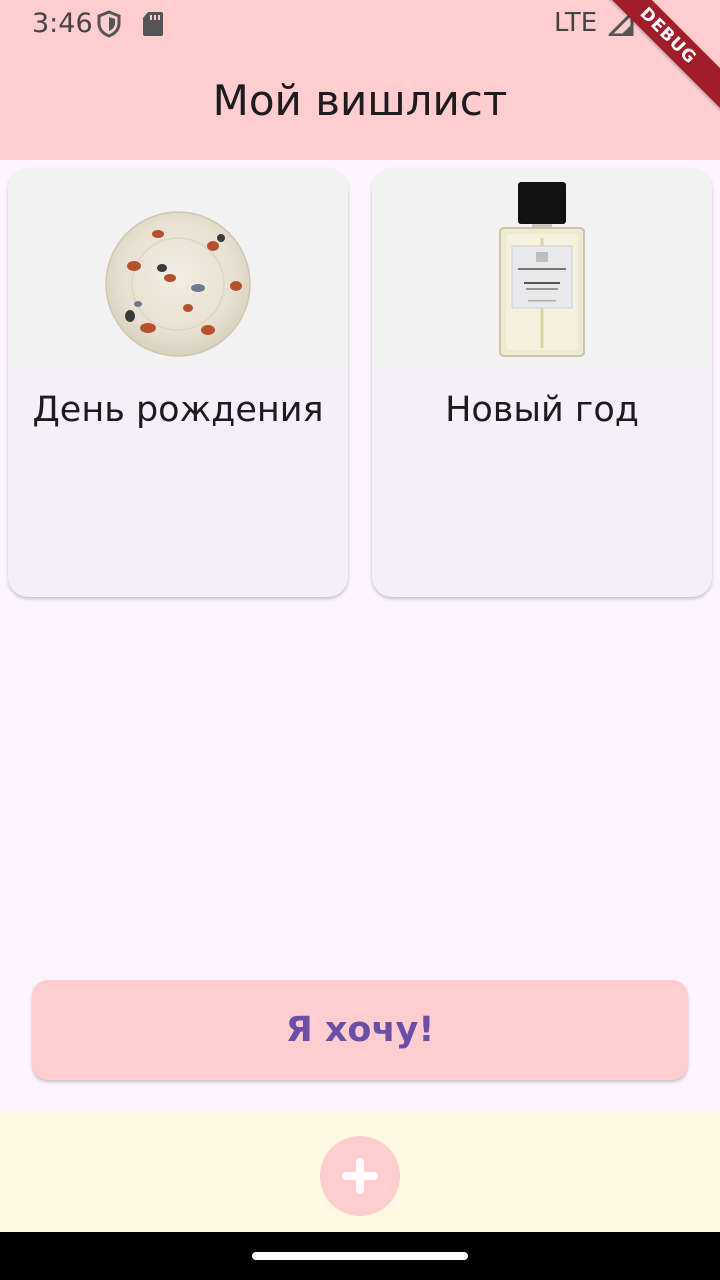  What do you see at coordinates (62, 23) in the screenshot?
I see `status-time: 3:46` at bounding box center [62, 23].